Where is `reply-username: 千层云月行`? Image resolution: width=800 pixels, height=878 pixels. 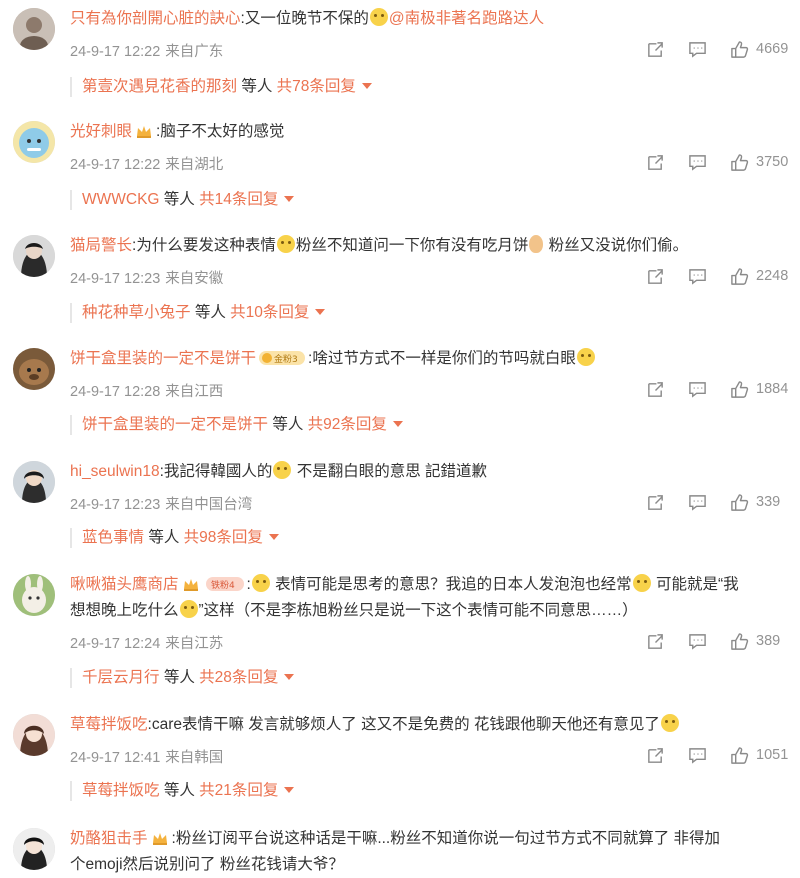
reply-username: 千层云月行 is located at coordinates (121, 677).